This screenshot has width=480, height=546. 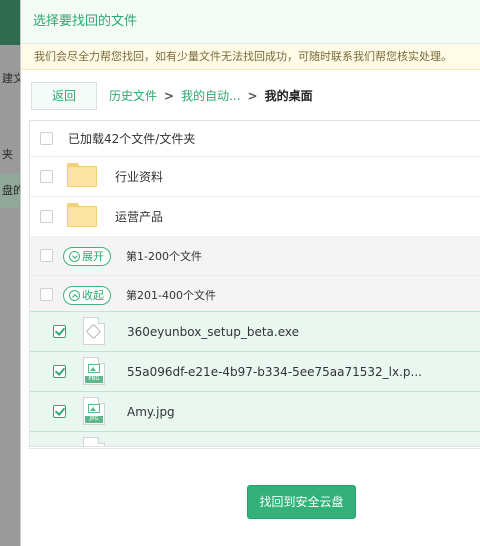 I want to click on dialog-title: 选择要找回的文件, so click(x=250, y=22).